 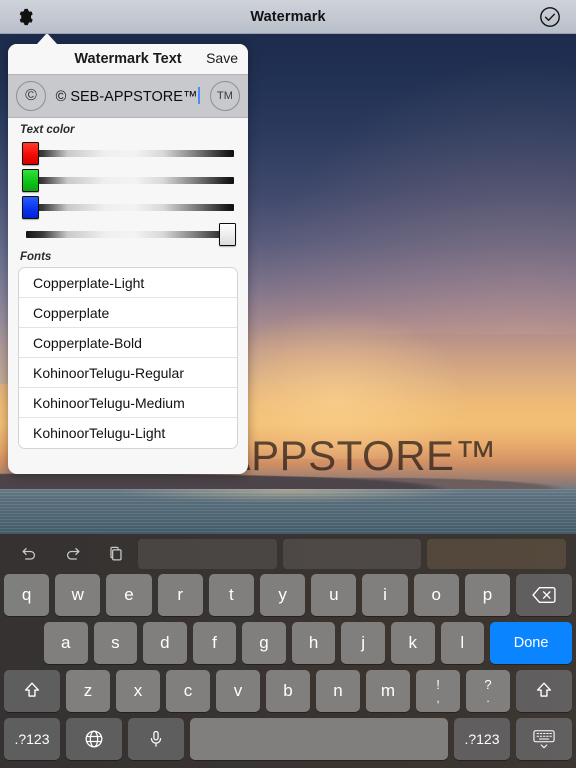 What do you see at coordinates (47, 38) in the screenshot?
I see `popover-arrow` at bounding box center [47, 38].